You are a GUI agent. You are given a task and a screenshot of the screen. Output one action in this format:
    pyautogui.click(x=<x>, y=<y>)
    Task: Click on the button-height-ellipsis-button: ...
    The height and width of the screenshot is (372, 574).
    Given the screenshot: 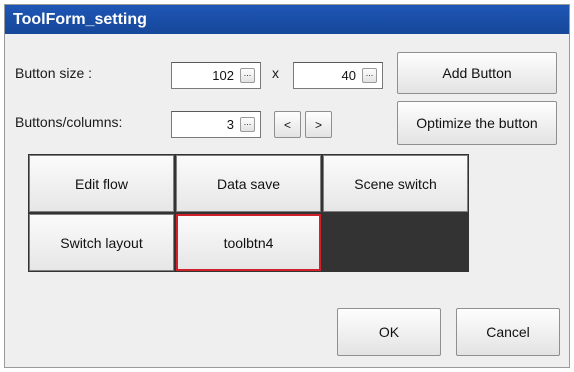 What is the action you would take?
    pyautogui.click(x=369, y=75)
    